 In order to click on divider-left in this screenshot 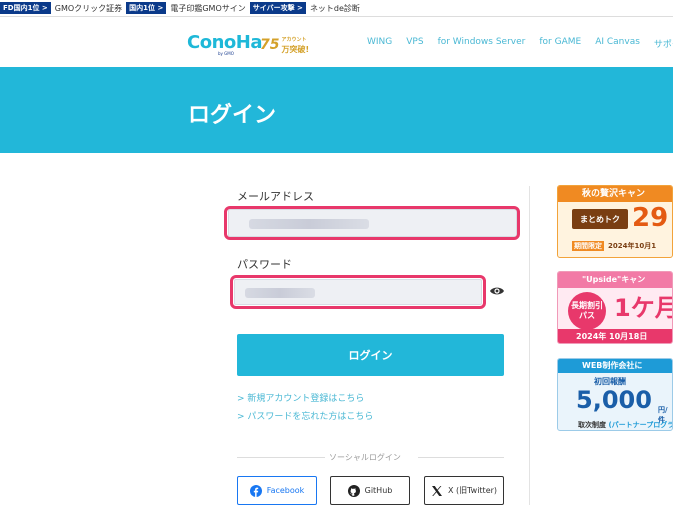, I will do `click(281, 457)`.